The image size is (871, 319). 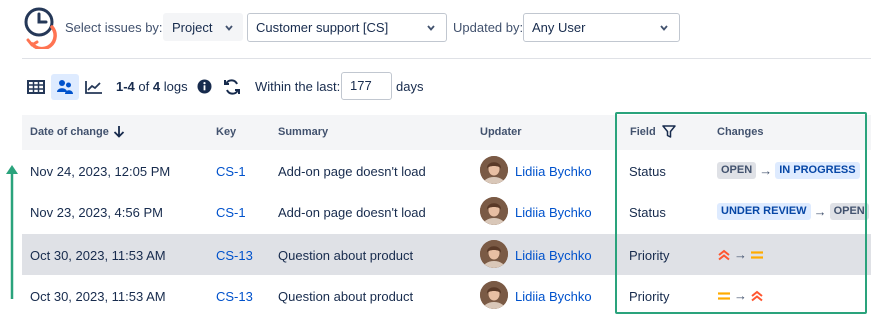 I want to click on project-dropdown: Customer support [CS], so click(x=347, y=27).